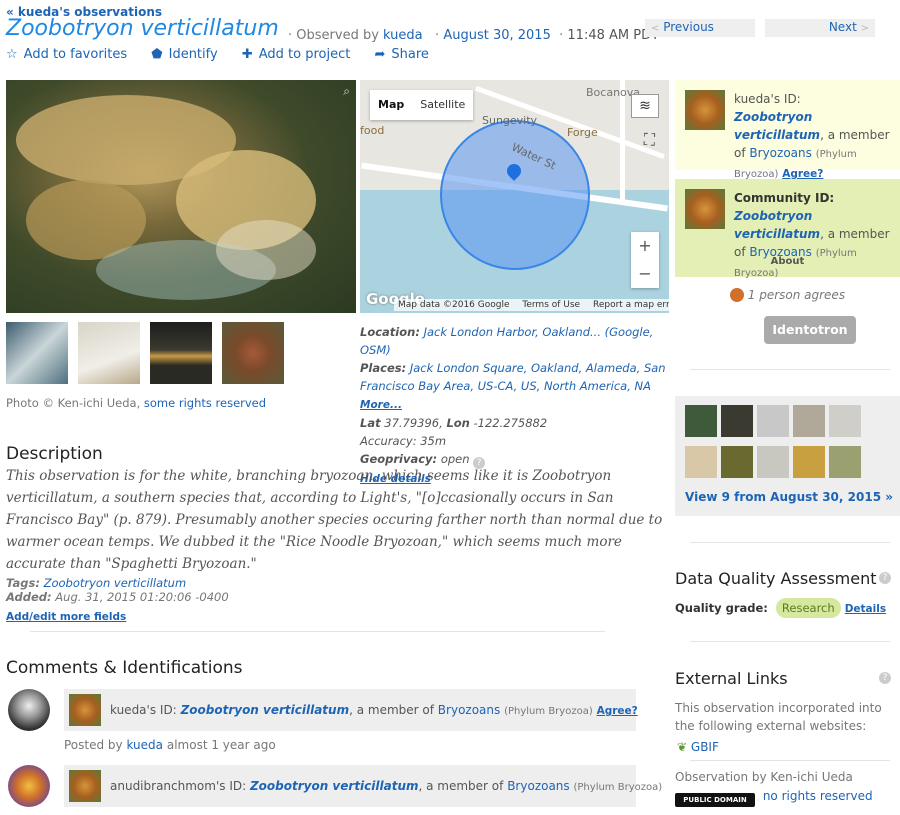  What do you see at coordinates (380, 54) in the screenshot?
I see `share-icon: ➦` at bounding box center [380, 54].